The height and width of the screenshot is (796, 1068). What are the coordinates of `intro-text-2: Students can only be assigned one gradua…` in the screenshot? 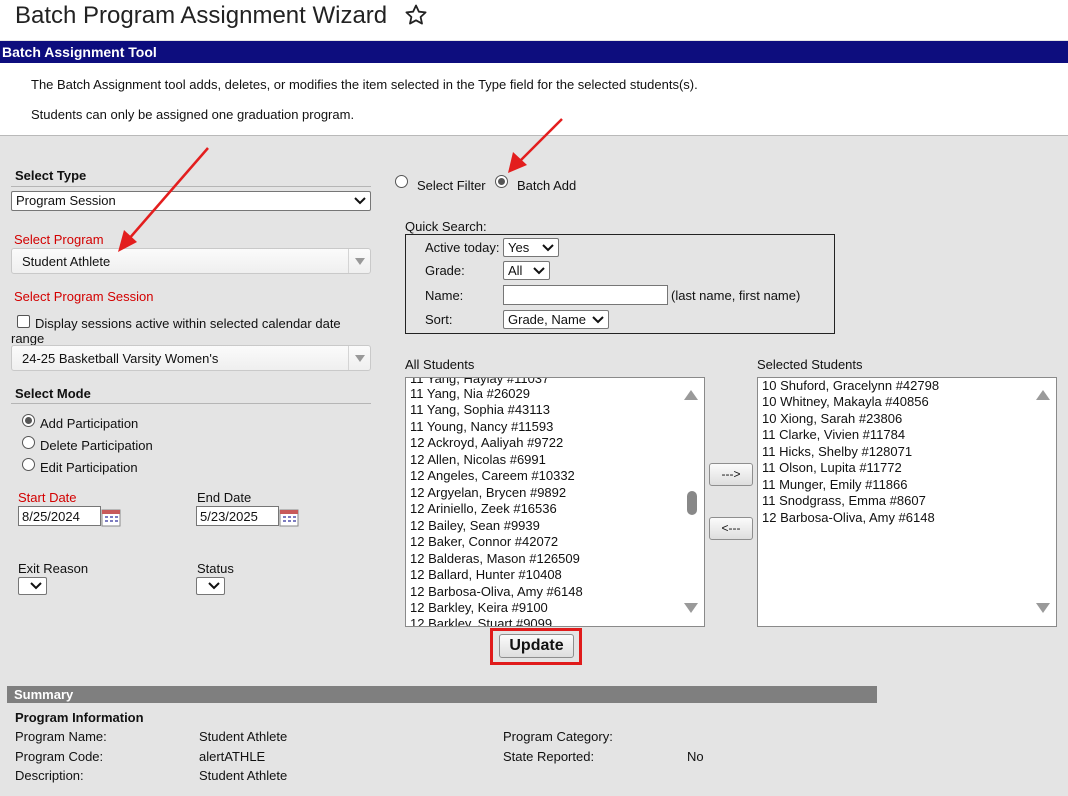 It's located at (193, 114).